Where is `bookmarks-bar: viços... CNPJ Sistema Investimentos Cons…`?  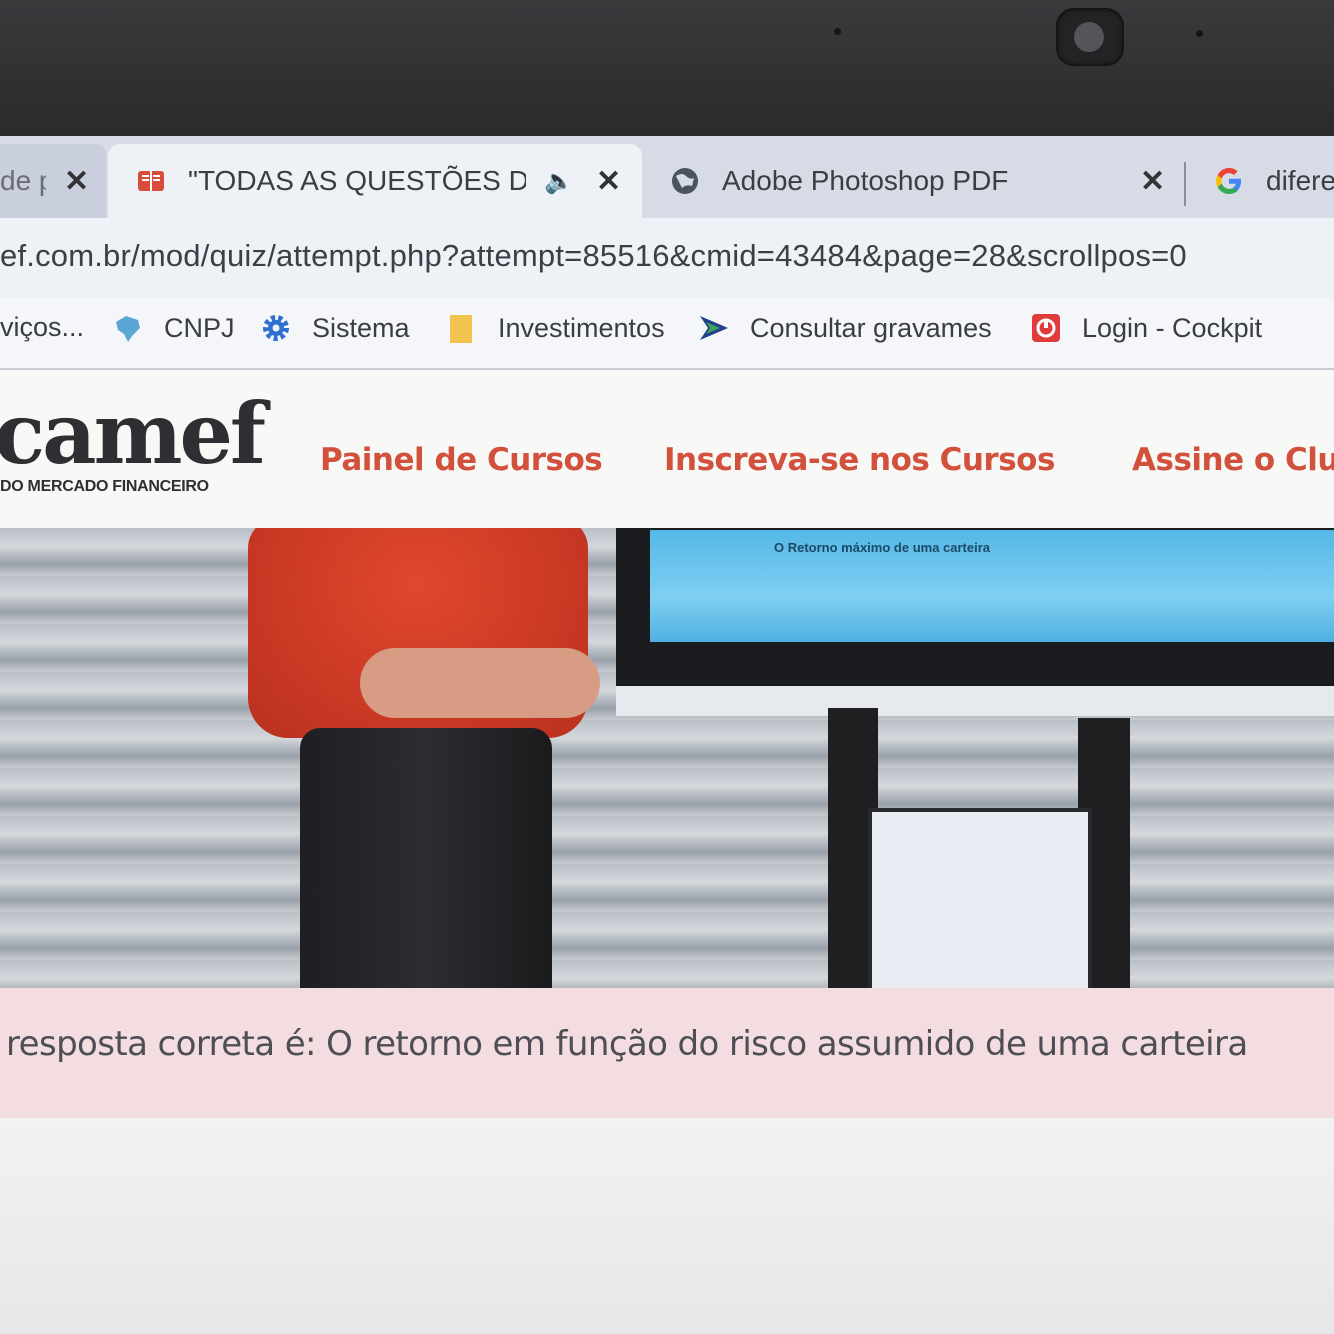
bookmarks-bar: viços... CNPJ Sistema Investimentos Cons… is located at coordinates (667, 334).